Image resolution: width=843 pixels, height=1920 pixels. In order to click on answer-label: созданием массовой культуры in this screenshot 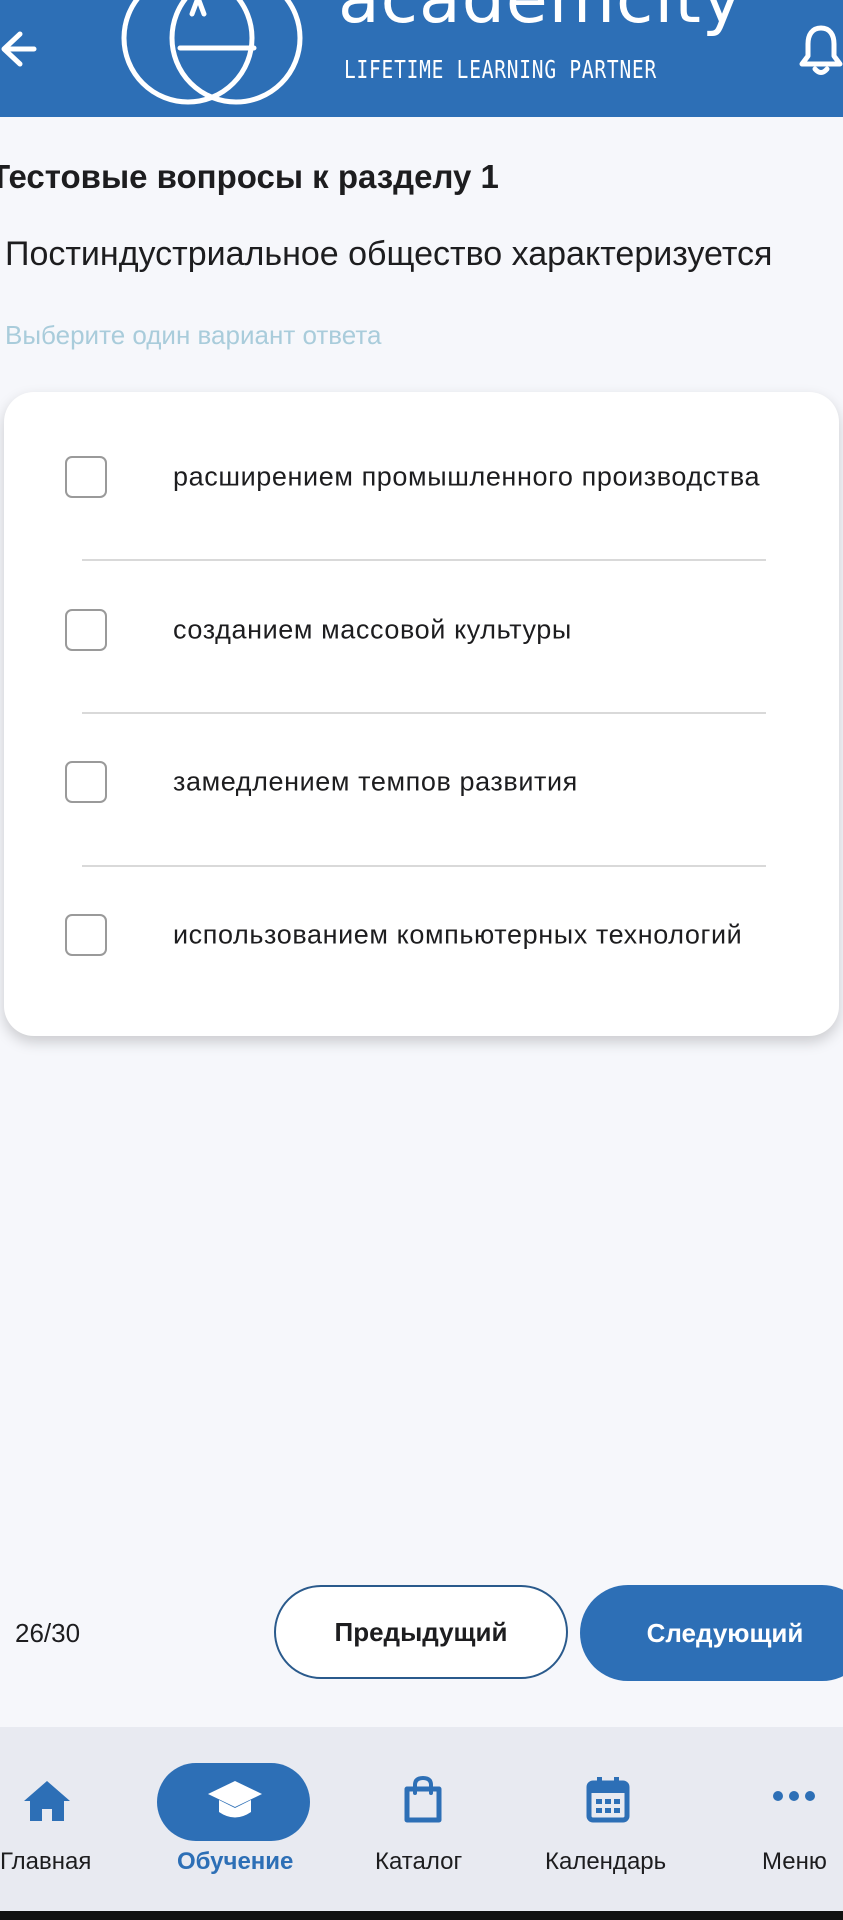, I will do `click(372, 629)`.